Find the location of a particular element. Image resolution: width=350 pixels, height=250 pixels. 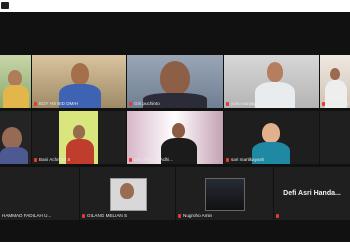

bottom-bar is located at coordinates (175, 246).